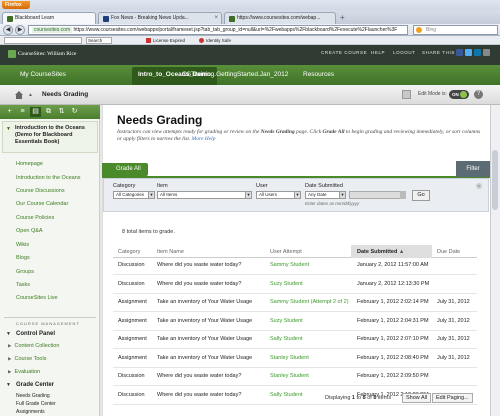 Image resolution: width=500 pixels, height=416 pixels. I want to click on item-filter-label: Item, so click(162, 186).